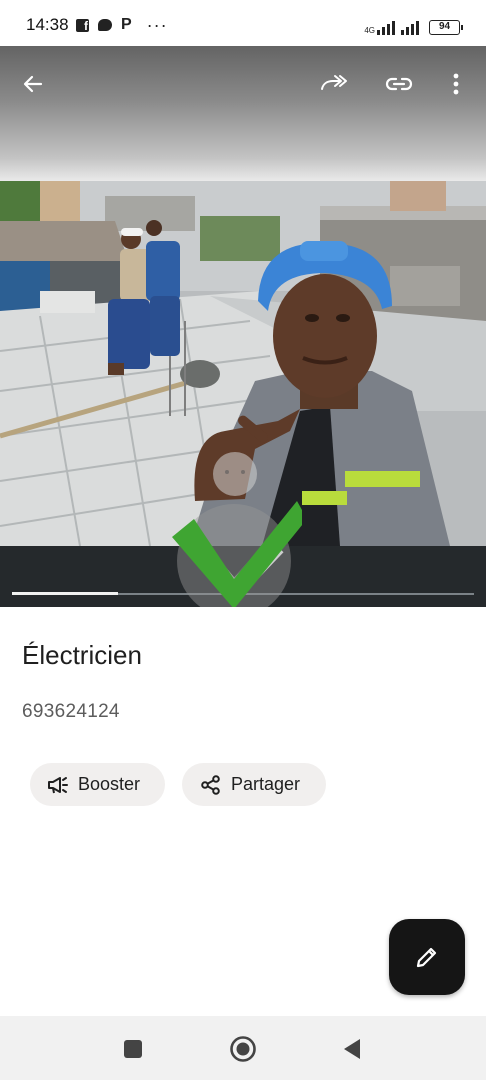  Describe the element at coordinates (82, 655) in the screenshot. I see `post-title: Électricien` at that location.